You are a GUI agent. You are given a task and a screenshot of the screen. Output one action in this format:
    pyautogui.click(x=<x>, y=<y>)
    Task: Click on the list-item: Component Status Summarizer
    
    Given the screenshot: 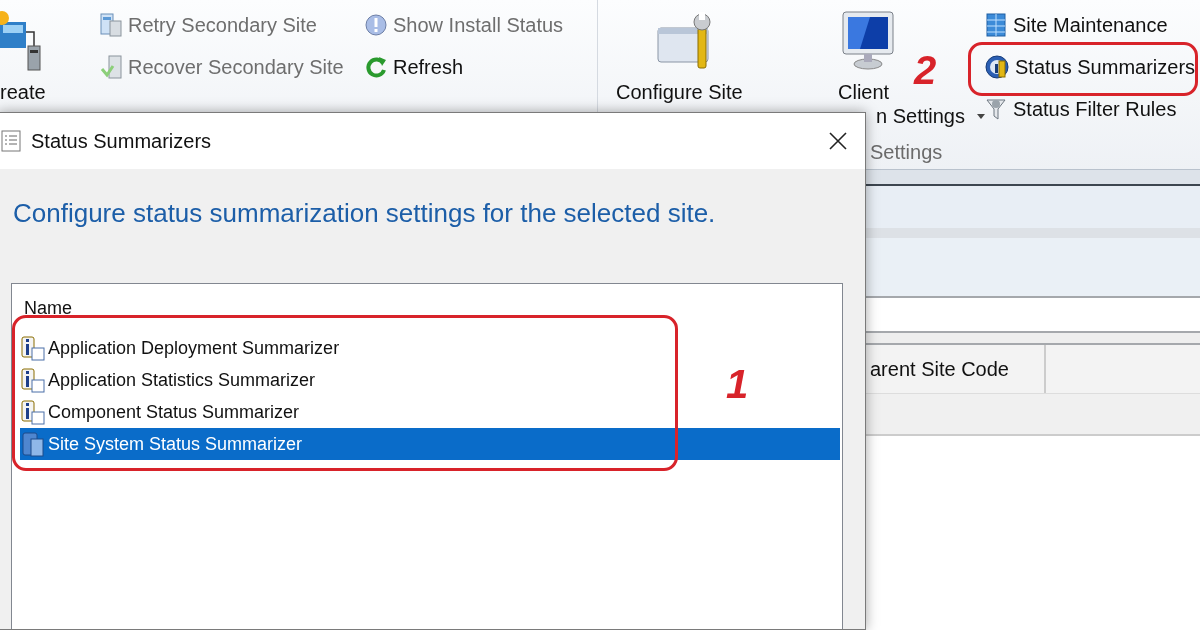 What is the action you would take?
    pyautogui.click(x=162, y=412)
    